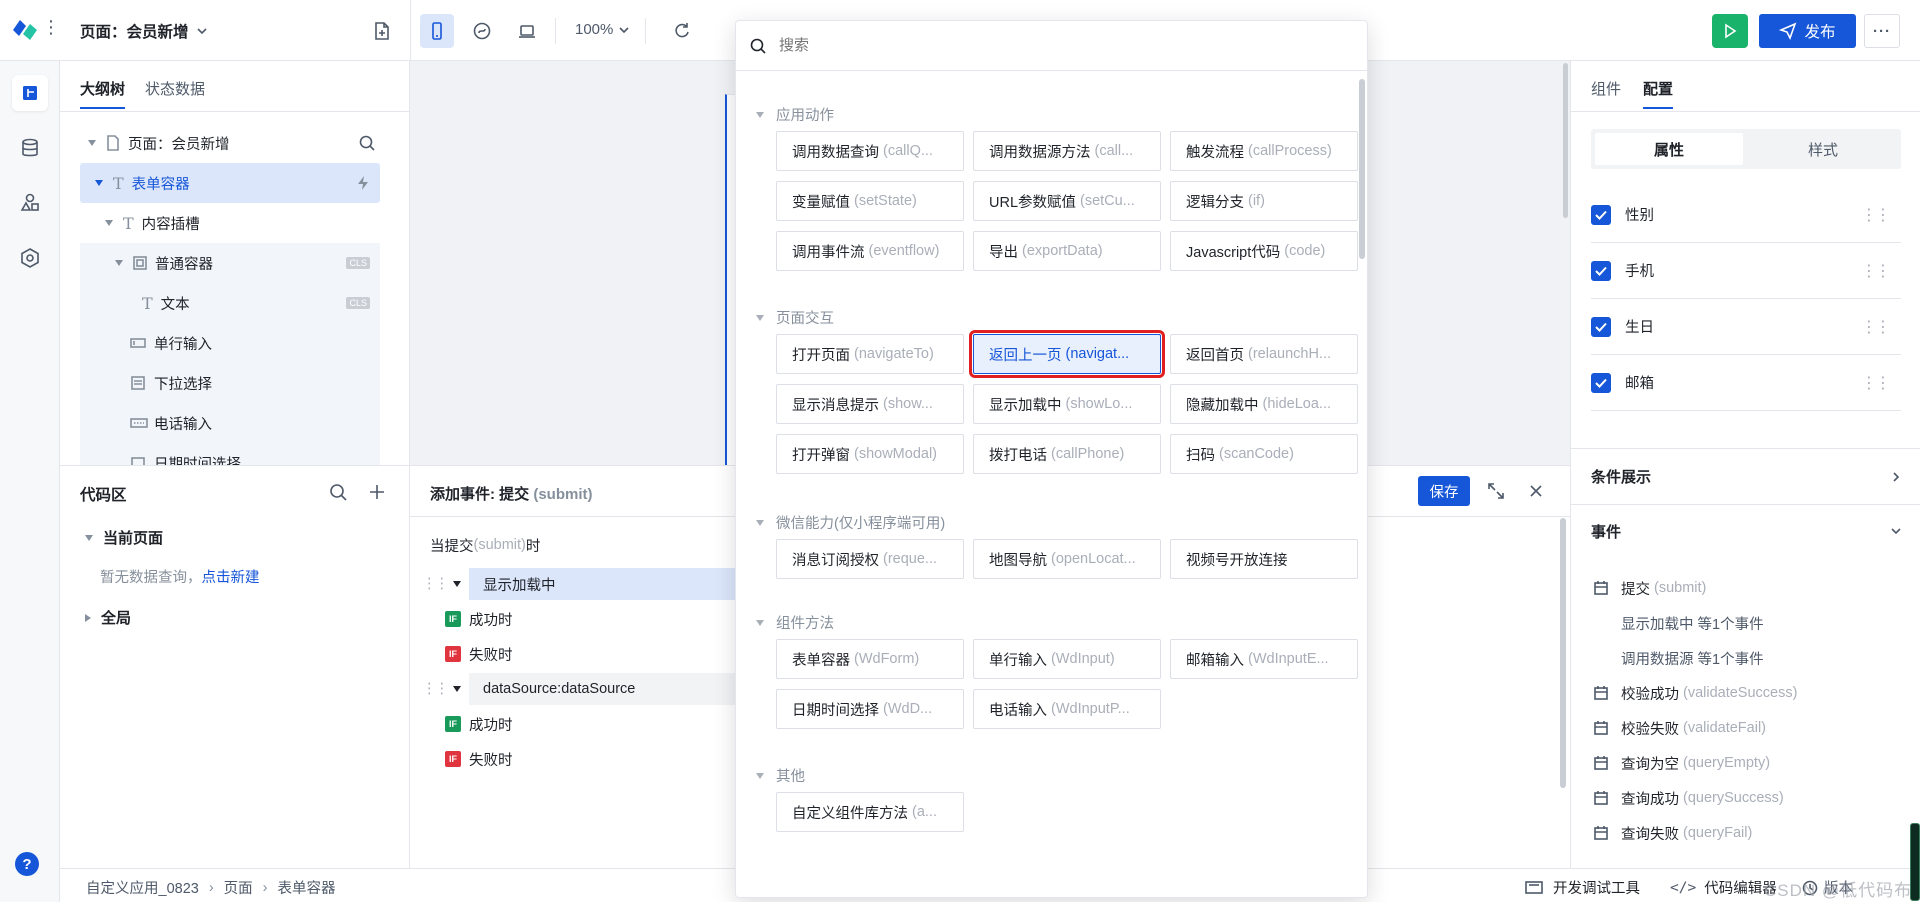 This screenshot has height=902, width=1920. What do you see at coordinates (1679, 728) in the screenshot?
I see `event-item: 校验失败 (validateFail)` at bounding box center [1679, 728].